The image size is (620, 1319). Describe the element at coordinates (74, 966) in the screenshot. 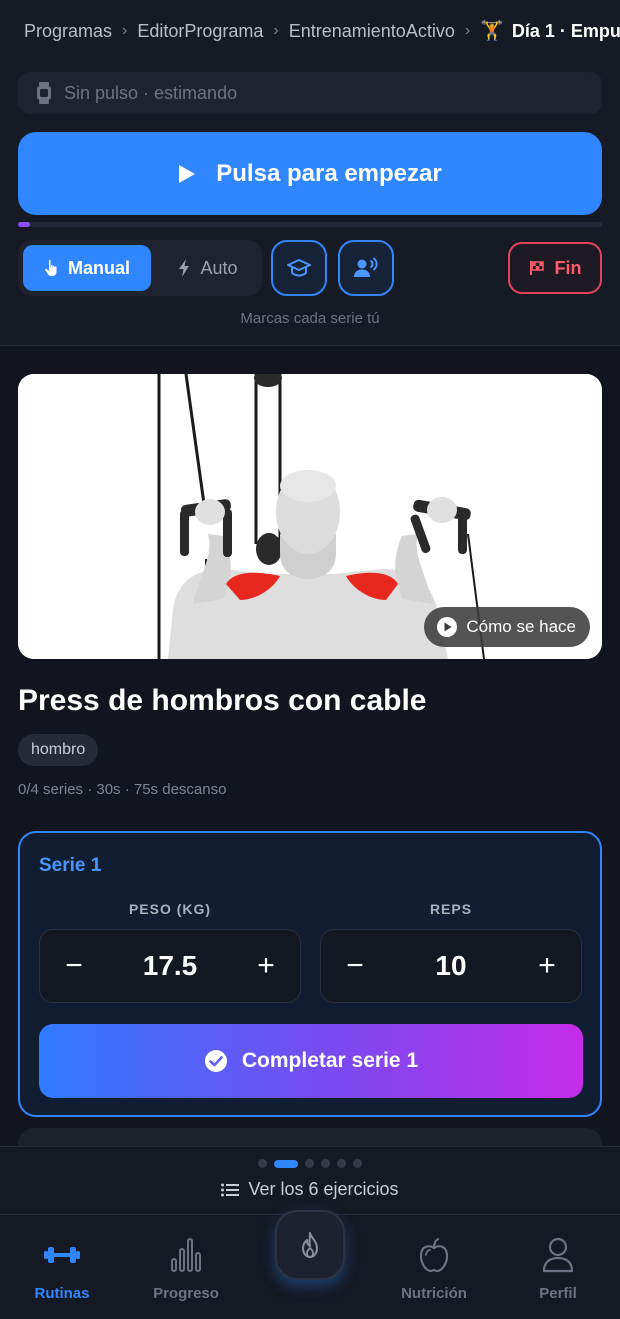

I see `weight-decrement-button: −` at that location.